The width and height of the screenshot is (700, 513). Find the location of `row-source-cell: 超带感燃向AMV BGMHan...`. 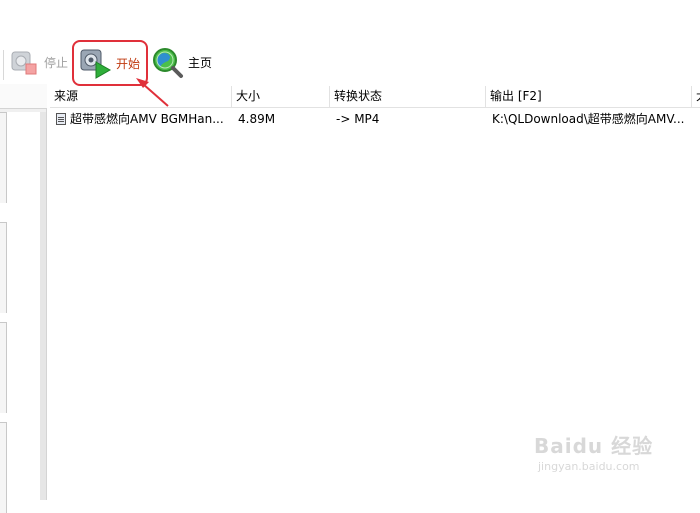

row-source-cell: 超带感燃向AMV BGMHan... is located at coordinates (141, 119).